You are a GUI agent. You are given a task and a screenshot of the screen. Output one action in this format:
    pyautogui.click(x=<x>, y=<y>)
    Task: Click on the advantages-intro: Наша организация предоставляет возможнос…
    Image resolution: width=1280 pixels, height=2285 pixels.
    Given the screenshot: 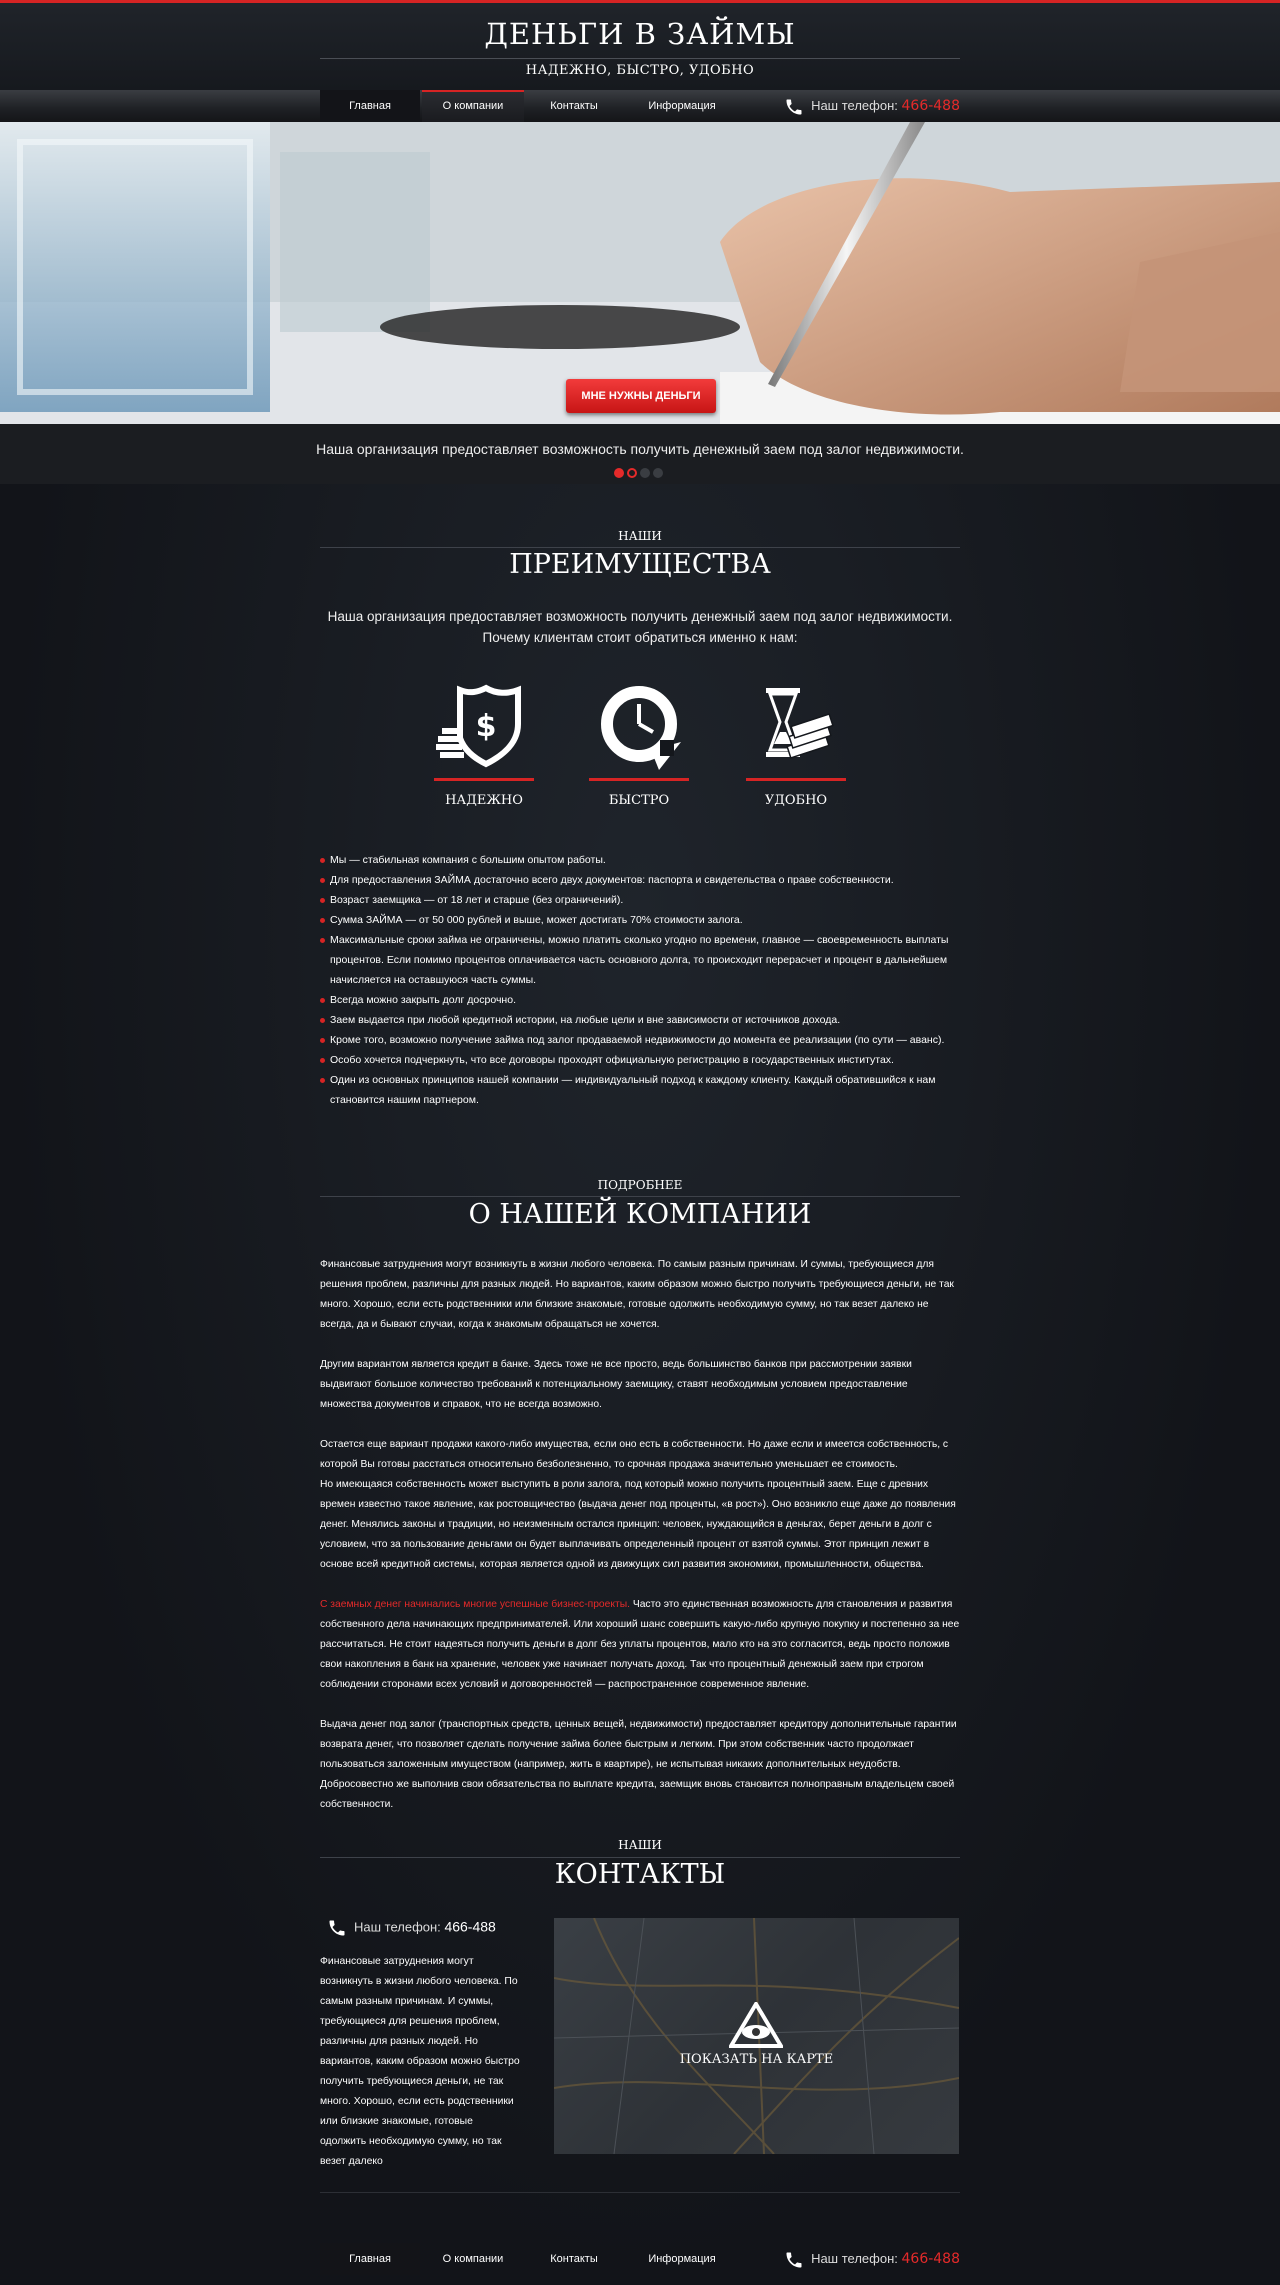 What is the action you would take?
    pyautogui.click(x=640, y=627)
    